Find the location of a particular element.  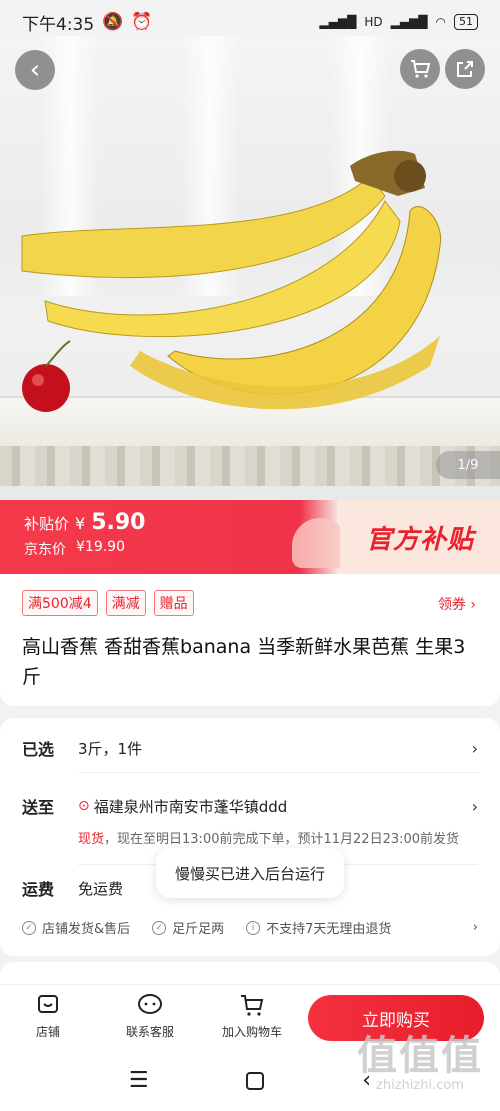

promo-tag: 满减 is located at coordinates (125, 603).